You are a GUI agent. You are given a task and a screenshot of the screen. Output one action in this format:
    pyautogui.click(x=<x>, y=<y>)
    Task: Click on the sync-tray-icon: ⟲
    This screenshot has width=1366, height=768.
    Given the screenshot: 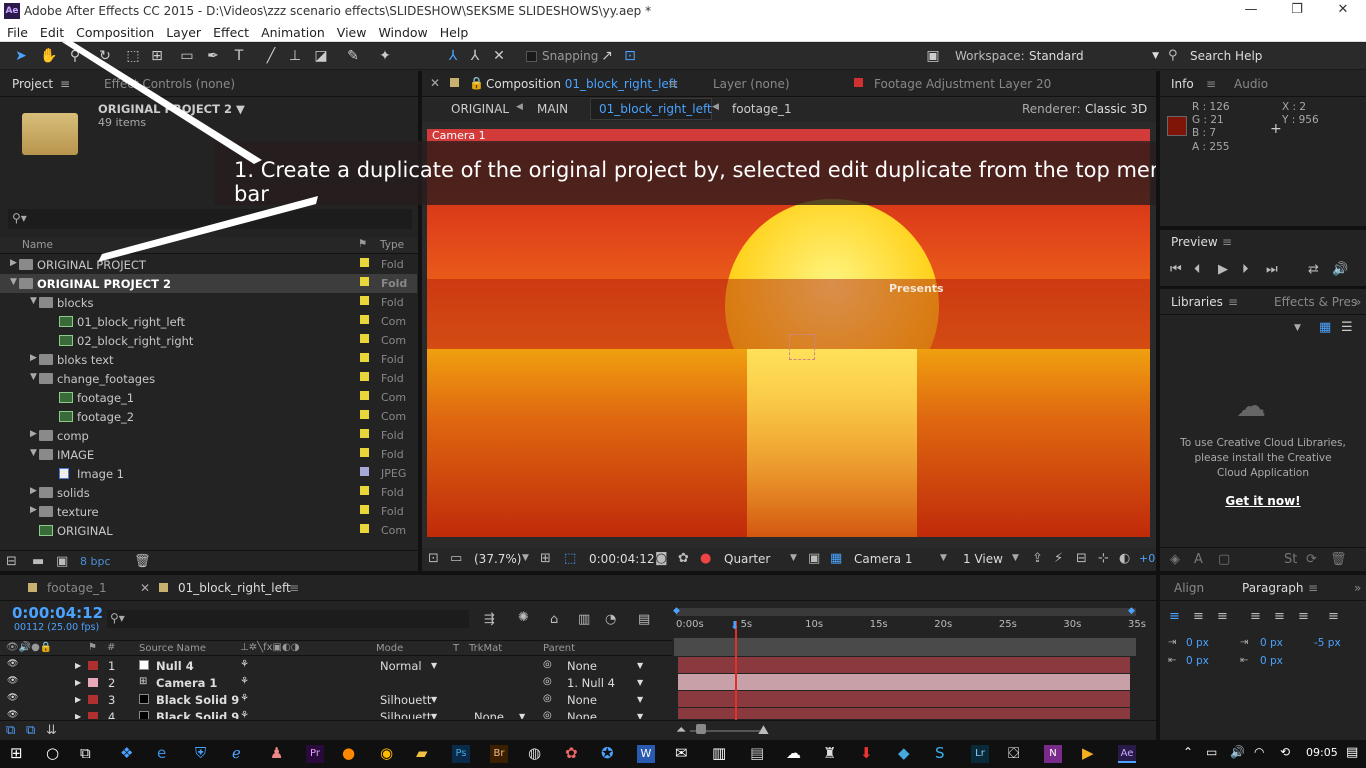 What is the action you would take?
    pyautogui.click(x=1285, y=752)
    